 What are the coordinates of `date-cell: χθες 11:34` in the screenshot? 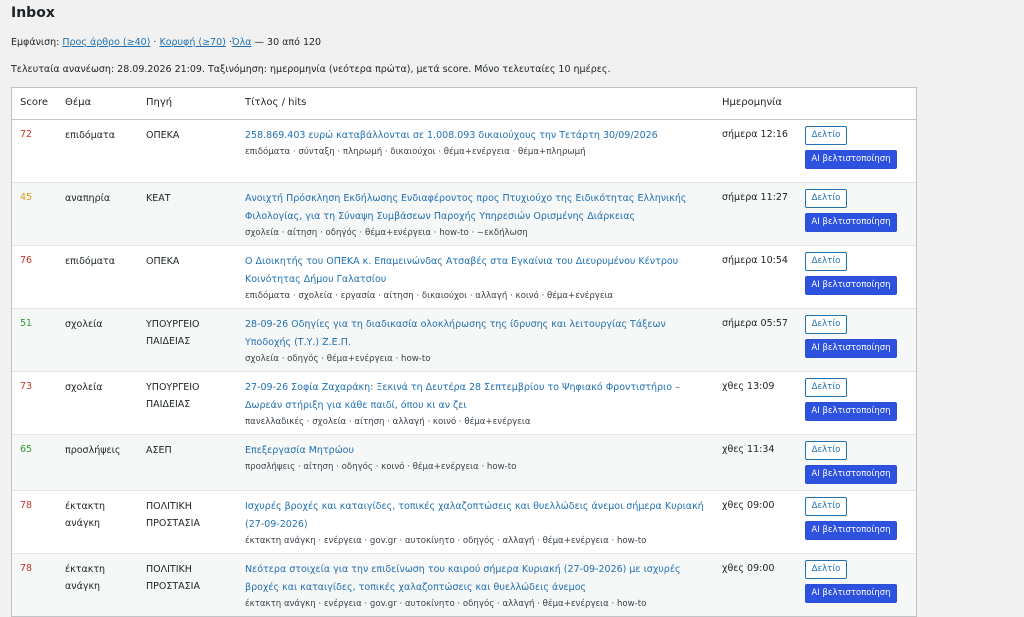 It's located at (748, 449).